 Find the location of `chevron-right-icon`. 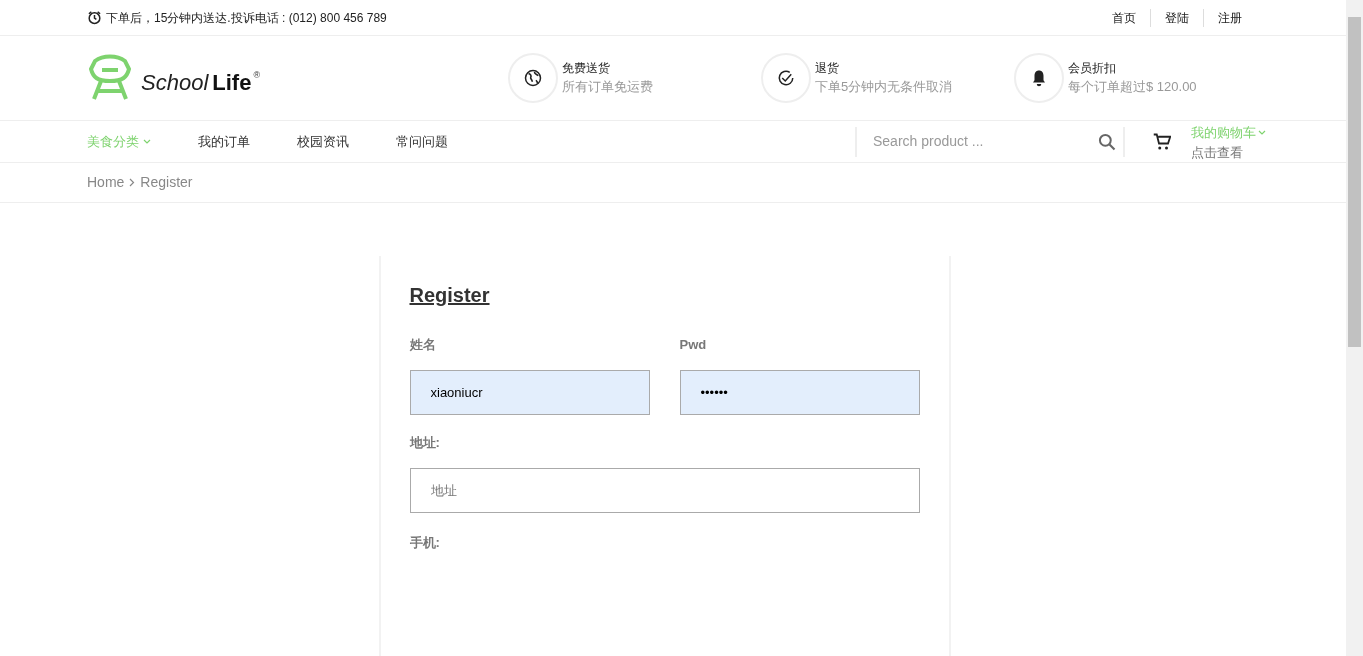

chevron-right-icon is located at coordinates (132, 183).